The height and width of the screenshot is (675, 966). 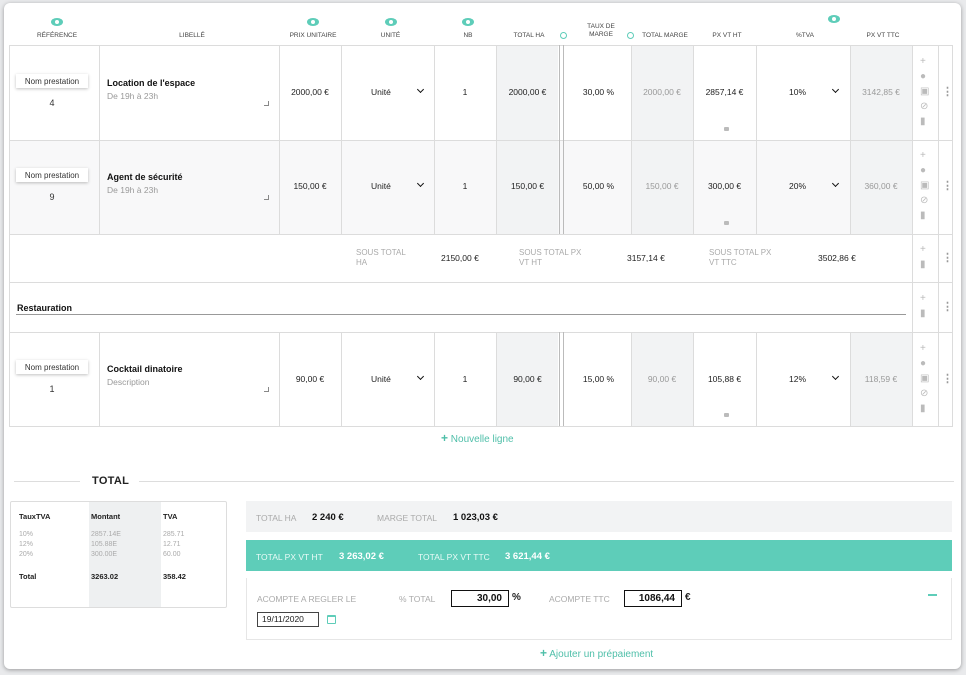 I want to click on ref-number: 4, so click(x=52, y=103).